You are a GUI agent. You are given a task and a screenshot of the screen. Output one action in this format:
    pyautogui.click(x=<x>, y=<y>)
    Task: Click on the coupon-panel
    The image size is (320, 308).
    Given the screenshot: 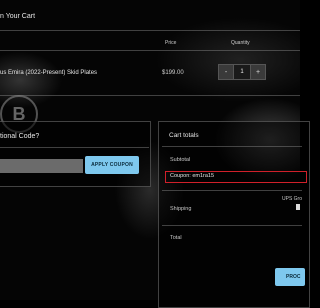 What is the action you would take?
    pyautogui.click(x=75, y=154)
    